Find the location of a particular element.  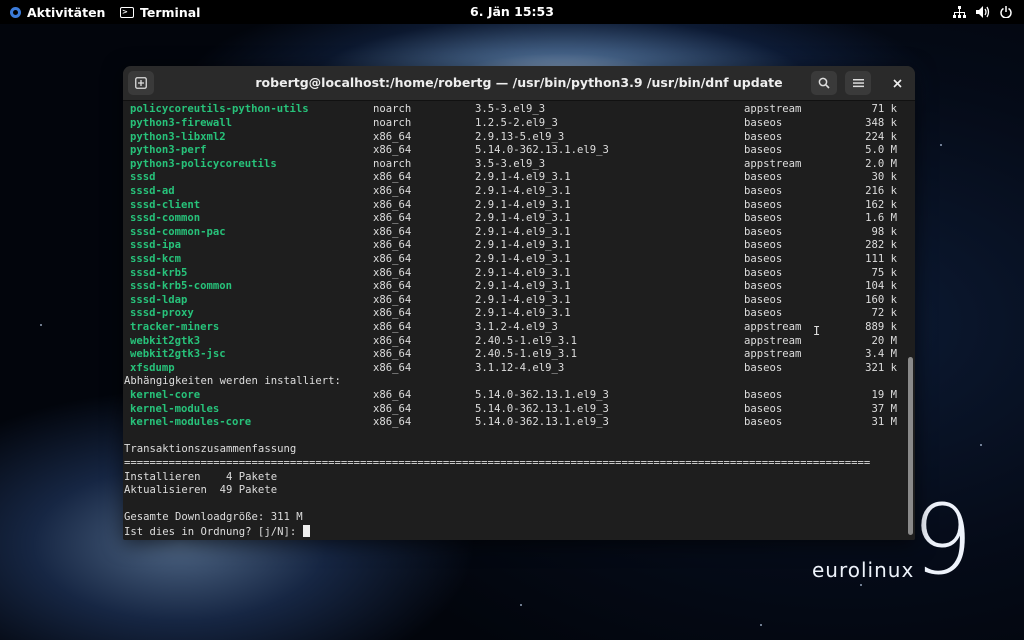

package-version: 3.1.2-4.el9_3 is located at coordinates (516, 327).